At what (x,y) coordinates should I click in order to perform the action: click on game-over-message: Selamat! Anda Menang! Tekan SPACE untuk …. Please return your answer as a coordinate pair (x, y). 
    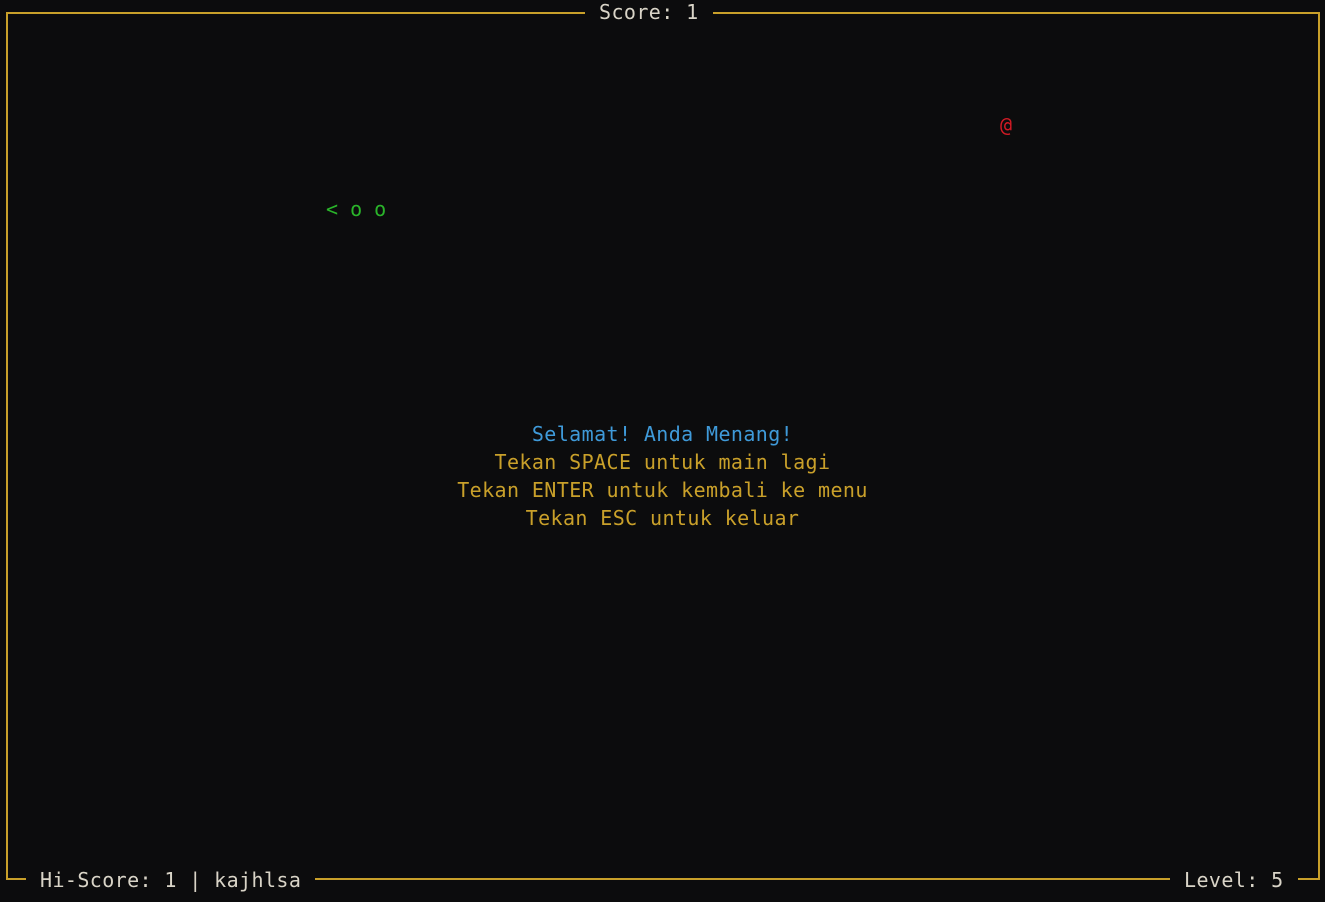
    Looking at the image, I should click on (662, 476).